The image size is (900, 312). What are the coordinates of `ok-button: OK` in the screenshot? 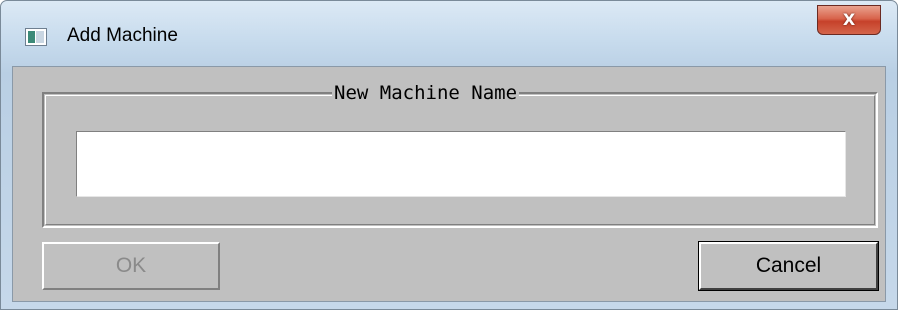 It's located at (131, 266).